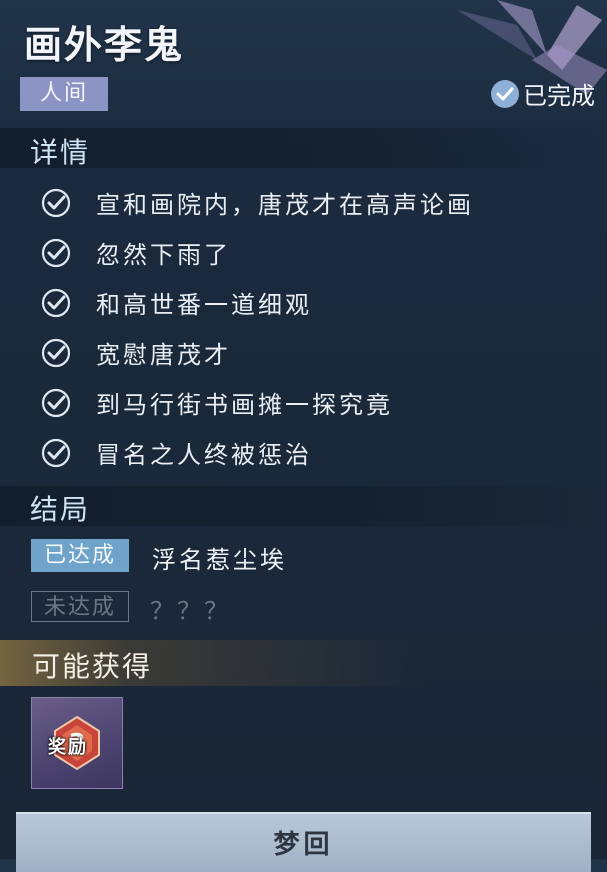 This screenshot has width=607, height=872. I want to click on detail-item-text: 和高世番一道细观, so click(204, 305).